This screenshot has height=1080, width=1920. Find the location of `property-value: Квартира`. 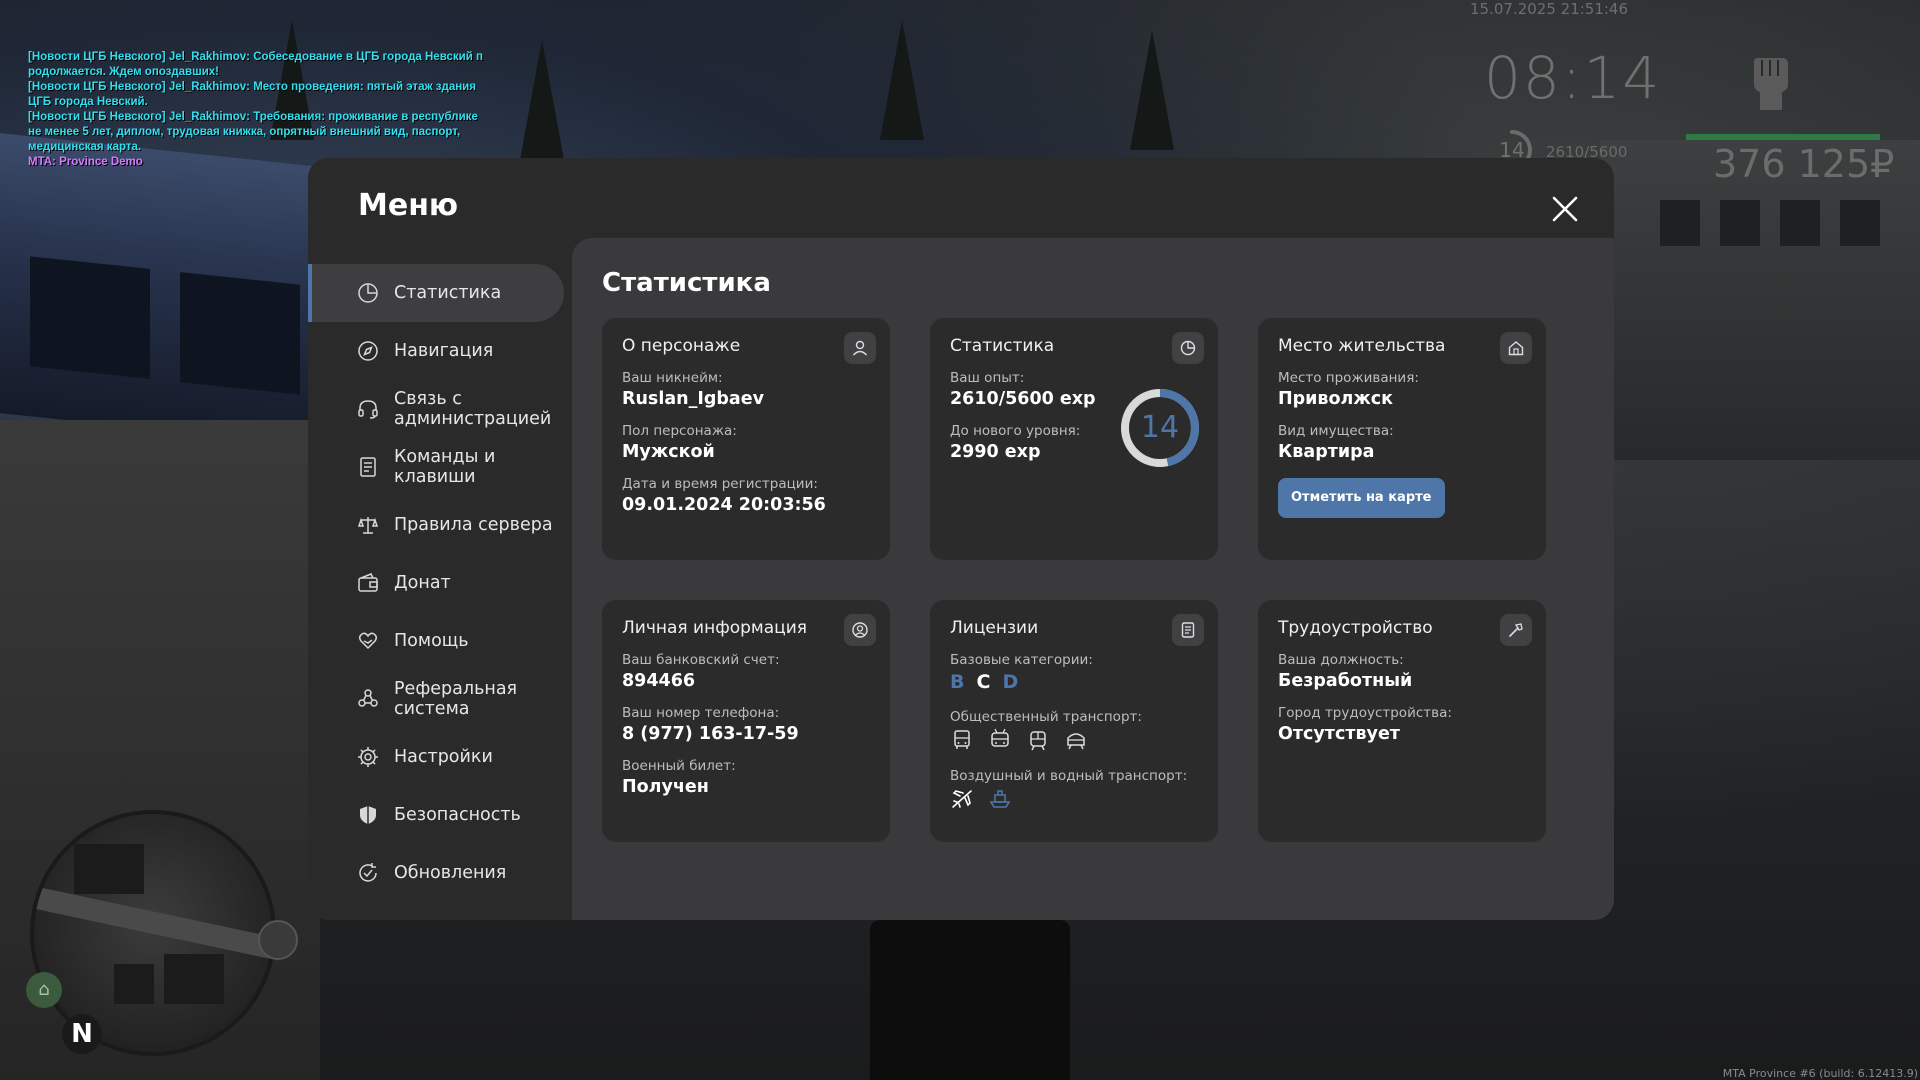

property-value: Квартира is located at coordinates (1326, 452).